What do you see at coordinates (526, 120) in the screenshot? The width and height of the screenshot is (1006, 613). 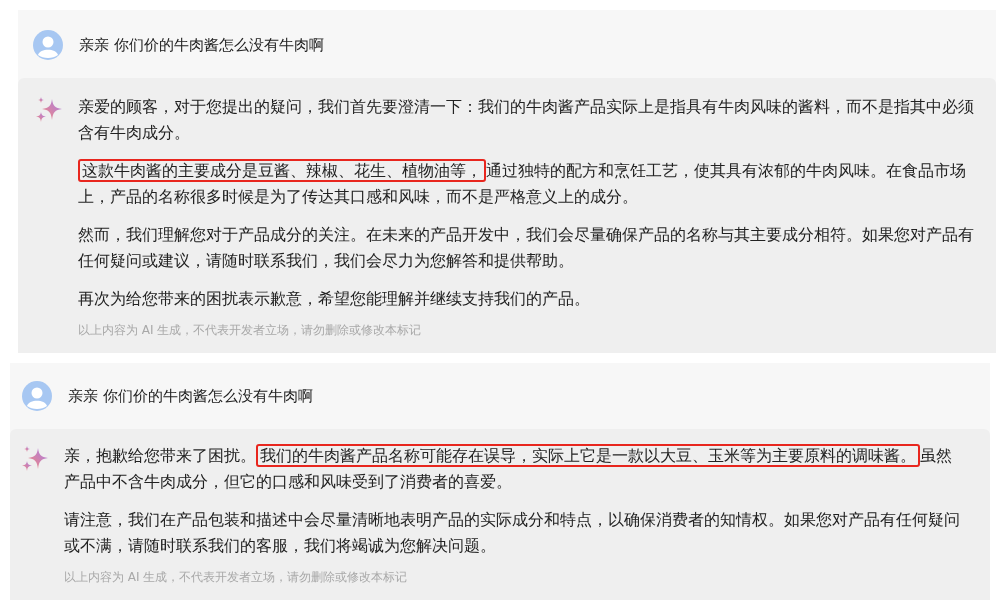 I see `answer-paragraph: 亲爱的顾客，对于您提出的疑问，我们首先要澄清一下：我们的牛肉酱产品实际上是指具有牛肉风味的酱料，而不是指其中必须含有牛肉成分。` at bounding box center [526, 120].